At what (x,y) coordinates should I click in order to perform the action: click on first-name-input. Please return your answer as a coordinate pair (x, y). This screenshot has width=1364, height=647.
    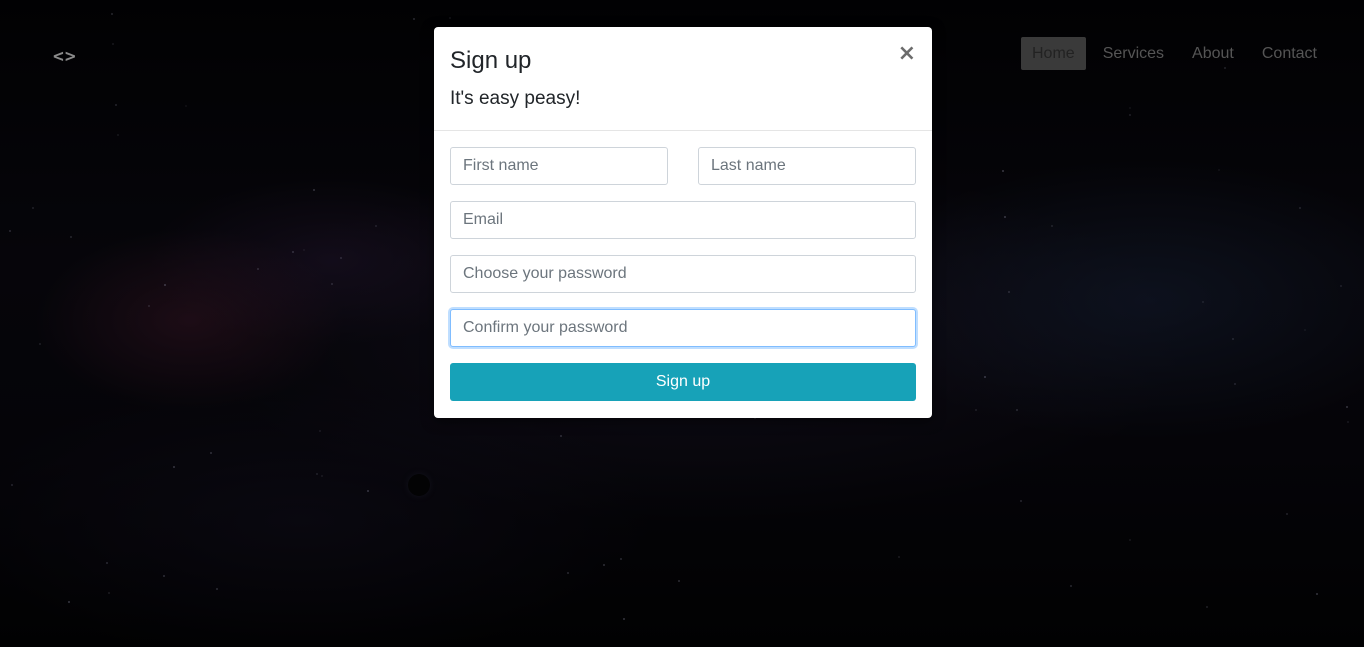
    Looking at the image, I should click on (559, 166).